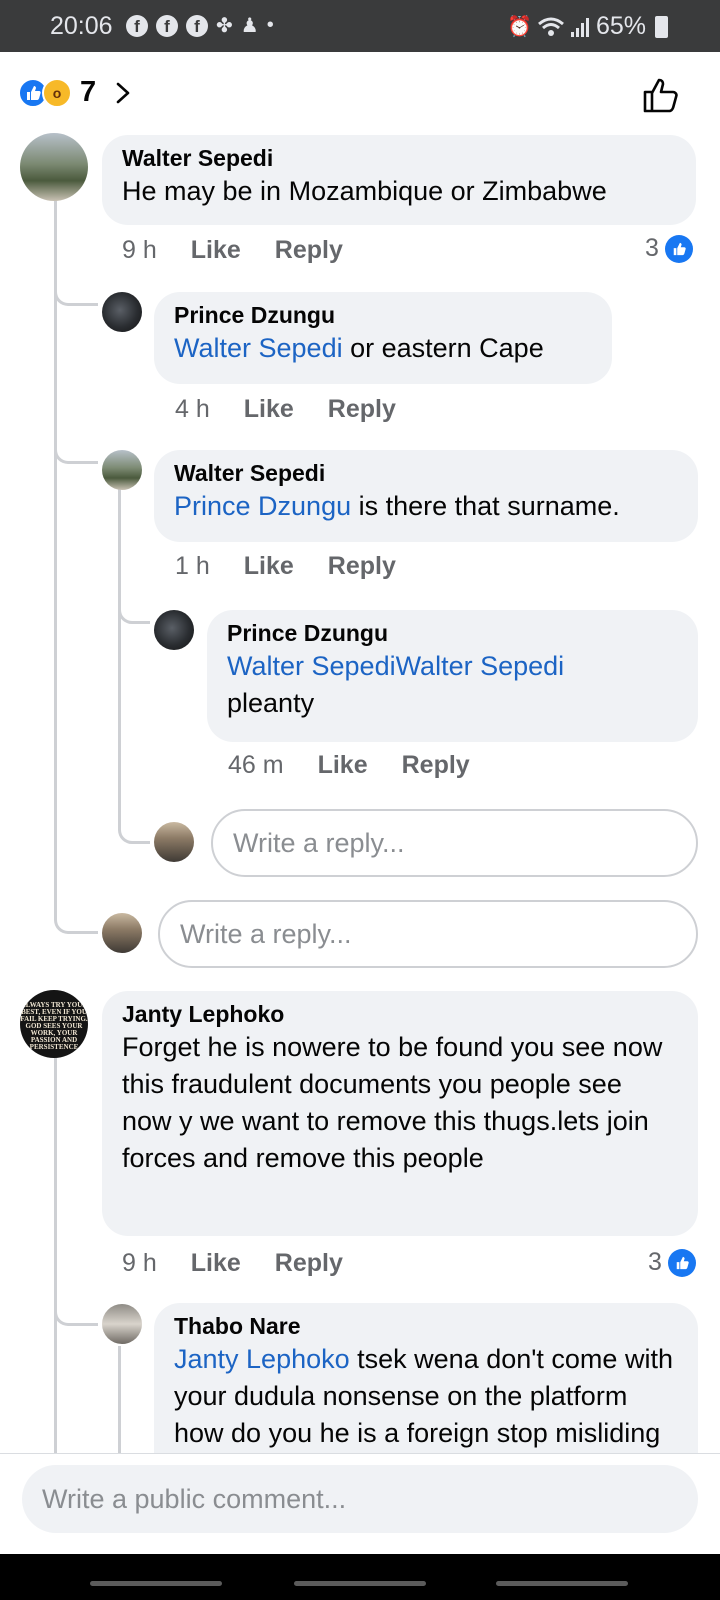  I want to click on nav-back-button, so click(562, 1583).